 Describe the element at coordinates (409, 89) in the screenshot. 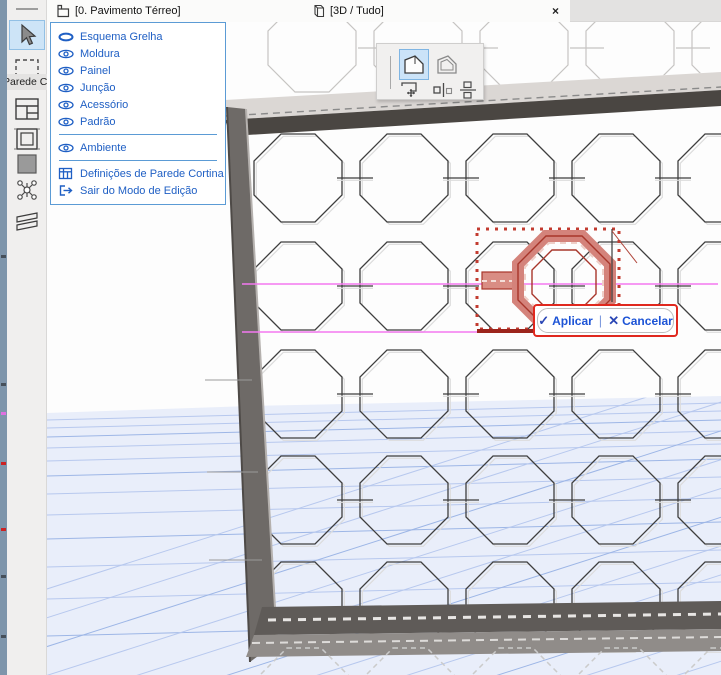

I see `move-icon` at that location.